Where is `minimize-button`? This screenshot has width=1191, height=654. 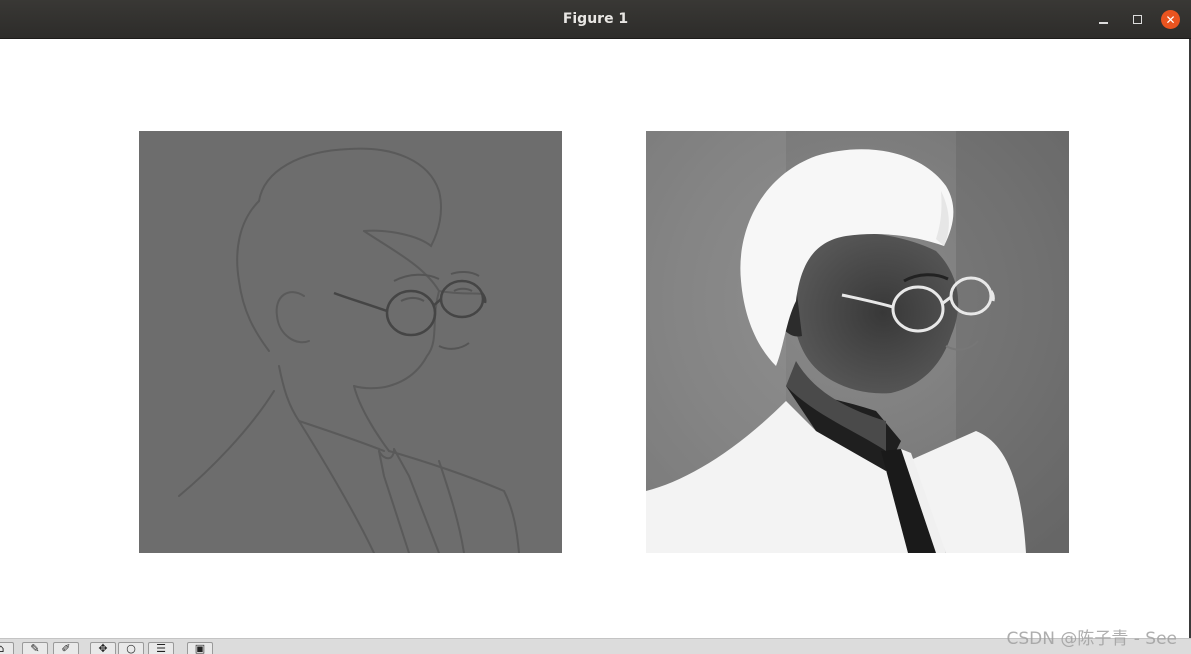
minimize-button is located at coordinates (1103, 19).